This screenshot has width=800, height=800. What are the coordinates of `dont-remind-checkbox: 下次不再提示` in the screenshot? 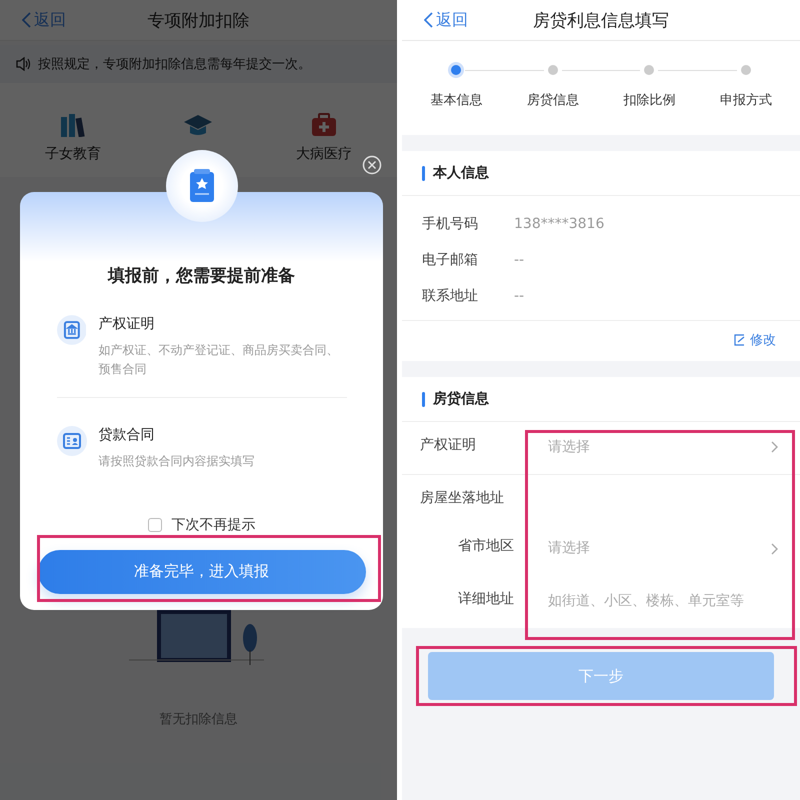 It's located at (202, 525).